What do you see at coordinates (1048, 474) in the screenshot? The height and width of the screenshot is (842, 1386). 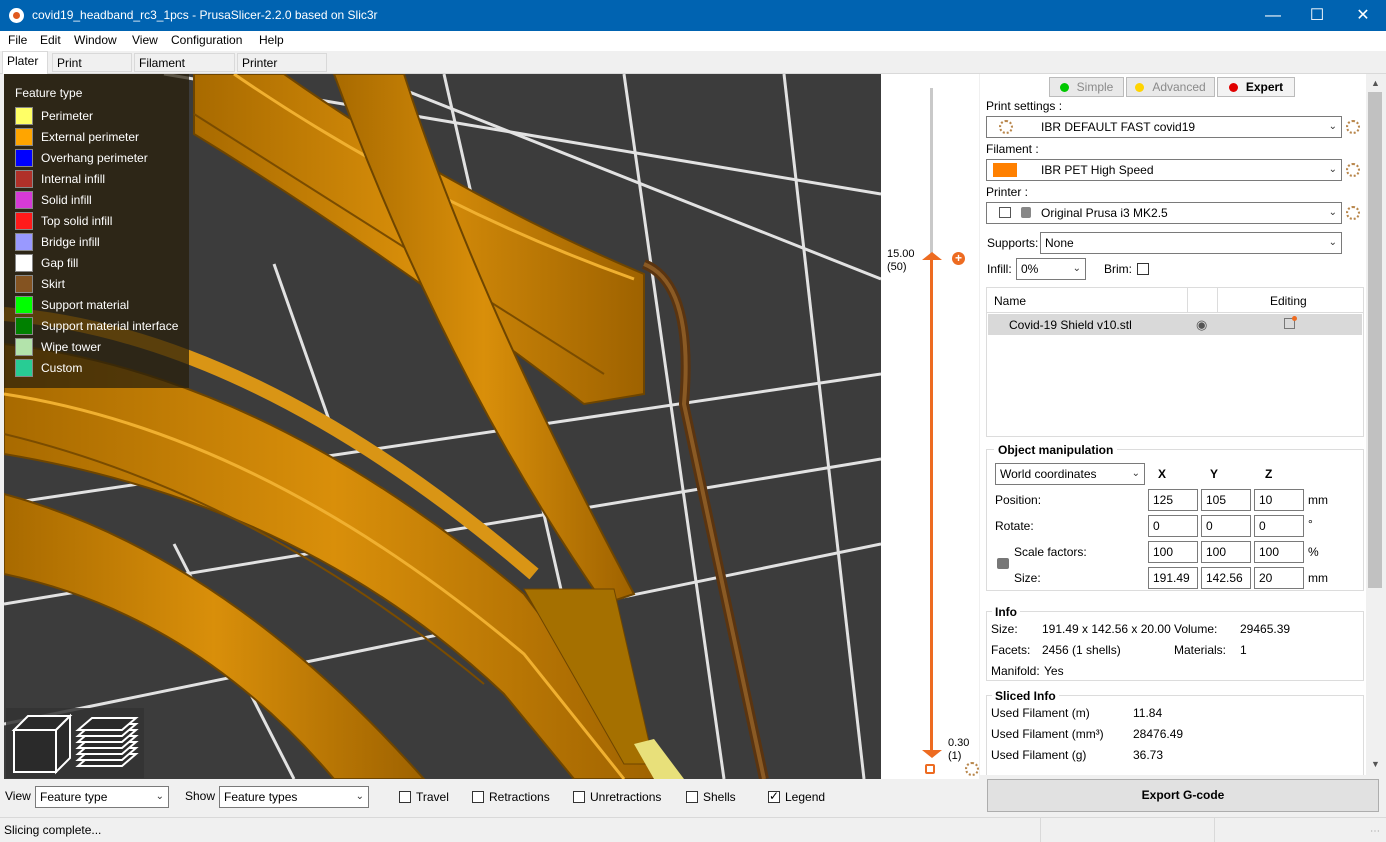 I see `coordinate-system-value: World coordinates` at bounding box center [1048, 474].